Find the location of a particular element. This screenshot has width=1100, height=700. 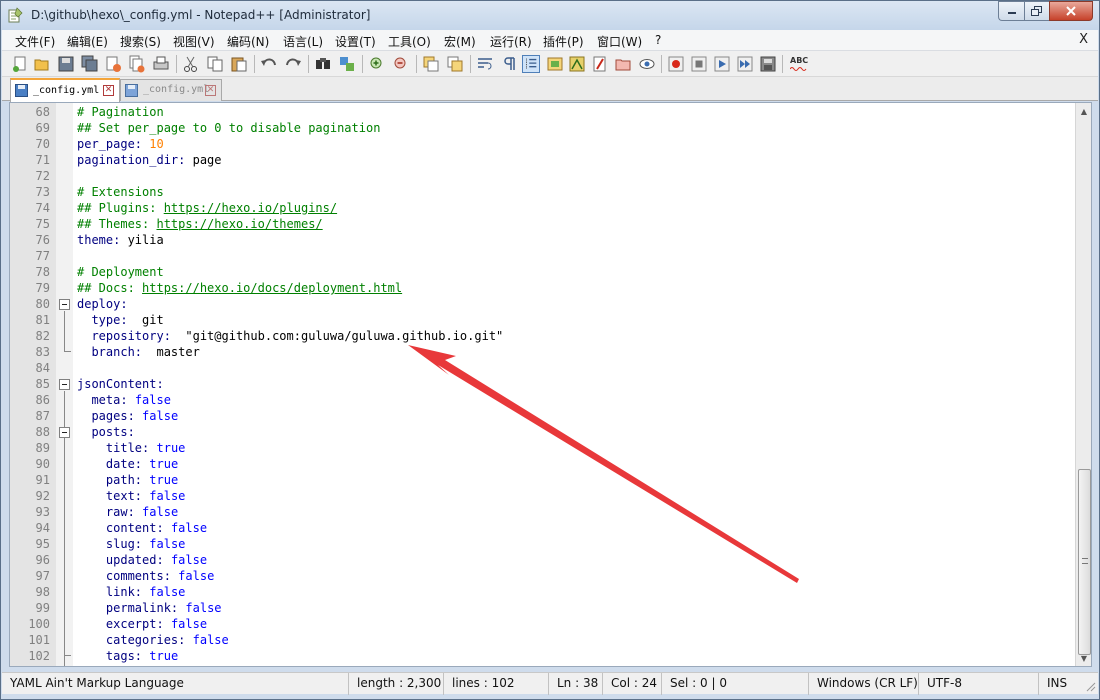

code-line: 87 pages: false is located at coordinates (542, 416).